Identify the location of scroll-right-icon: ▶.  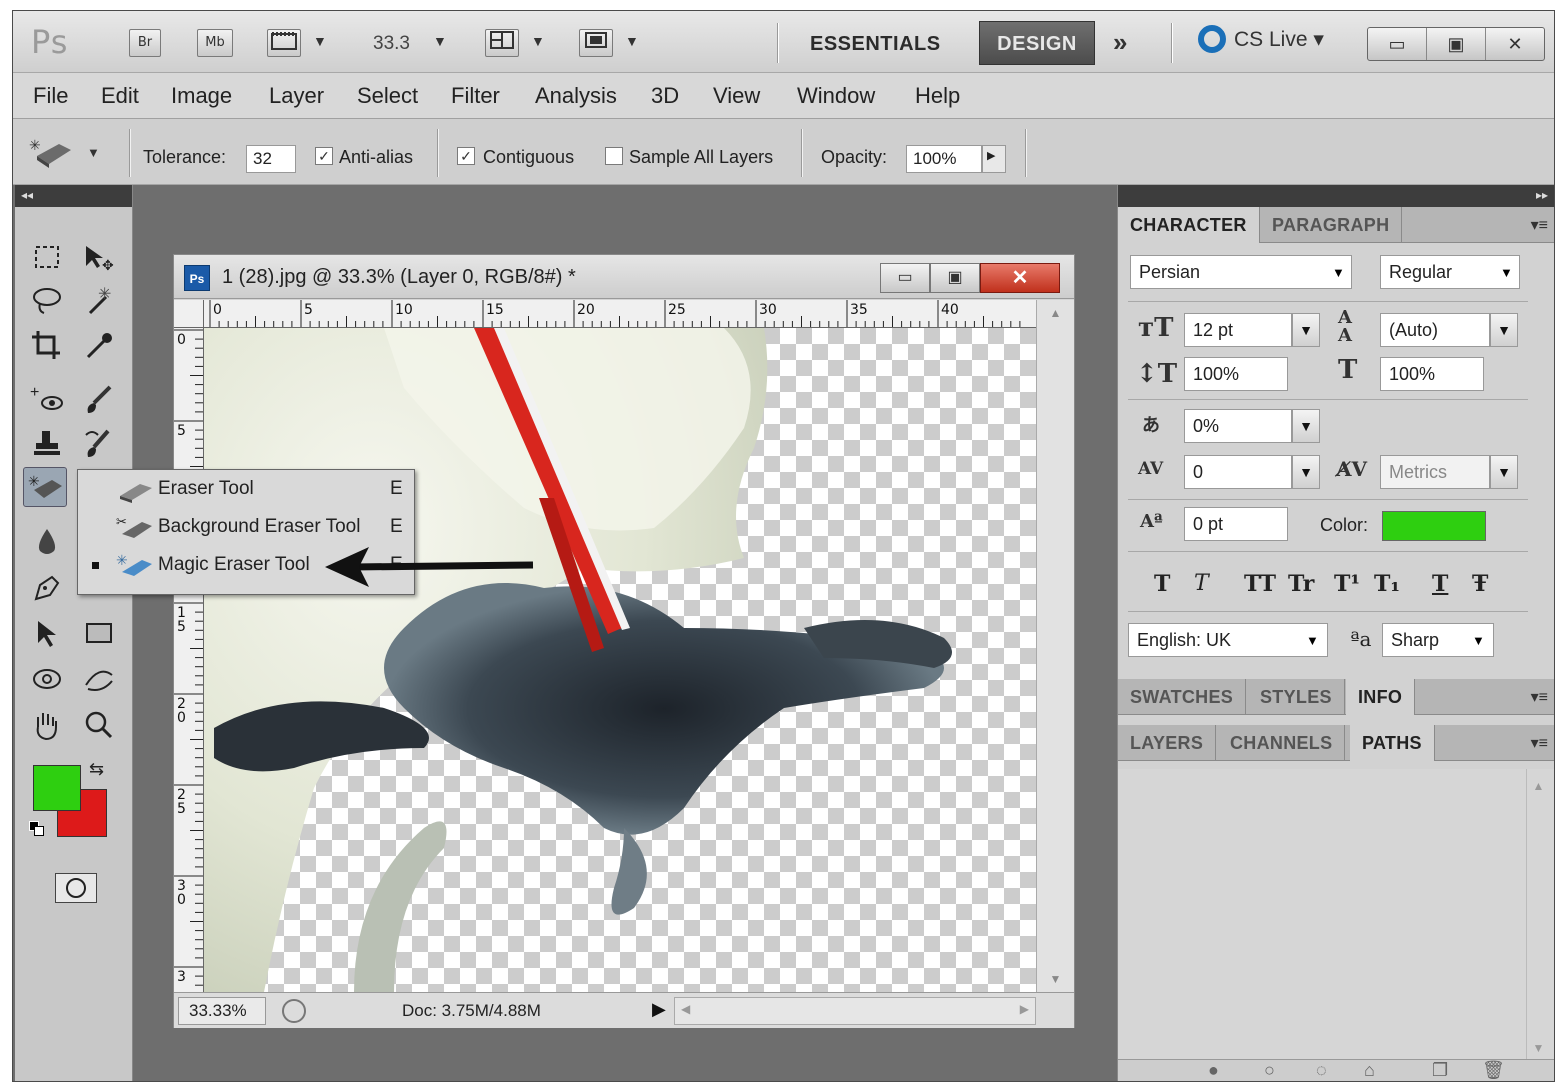
(1024, 1009).